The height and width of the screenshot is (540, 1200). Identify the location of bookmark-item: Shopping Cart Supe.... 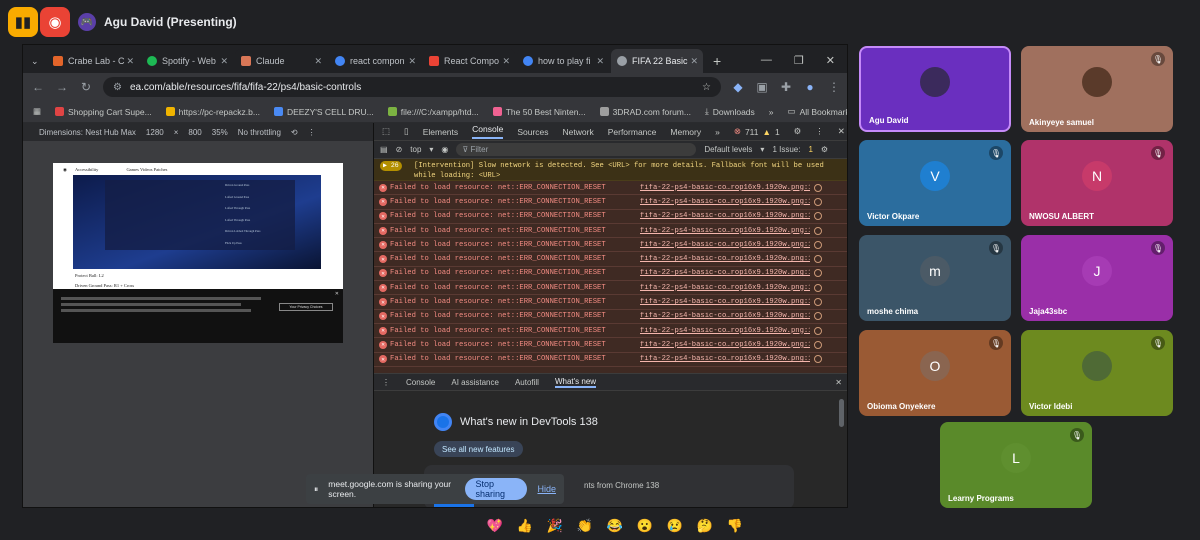
(103, 112).